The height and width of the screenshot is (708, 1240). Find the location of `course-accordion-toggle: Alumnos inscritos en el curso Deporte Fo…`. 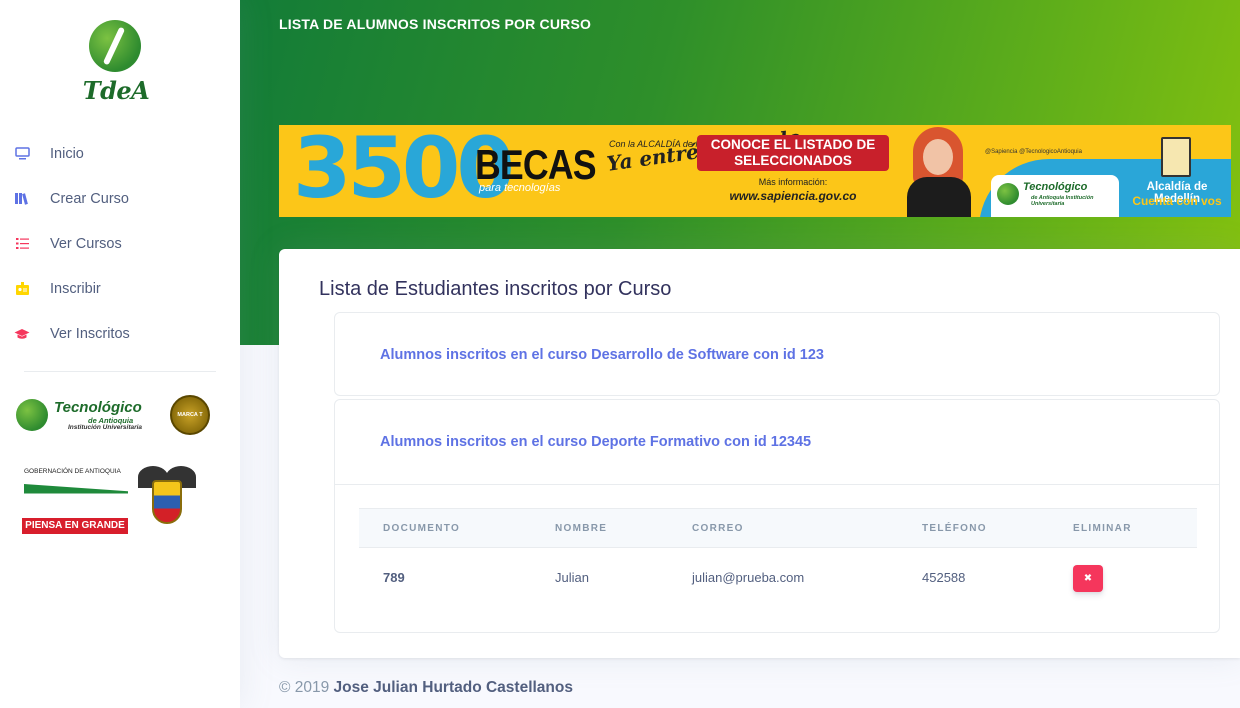

course-accordion-toggle: Alumnos inscritos en el curso Deporte Fo… is located at coordinates (595, 442).